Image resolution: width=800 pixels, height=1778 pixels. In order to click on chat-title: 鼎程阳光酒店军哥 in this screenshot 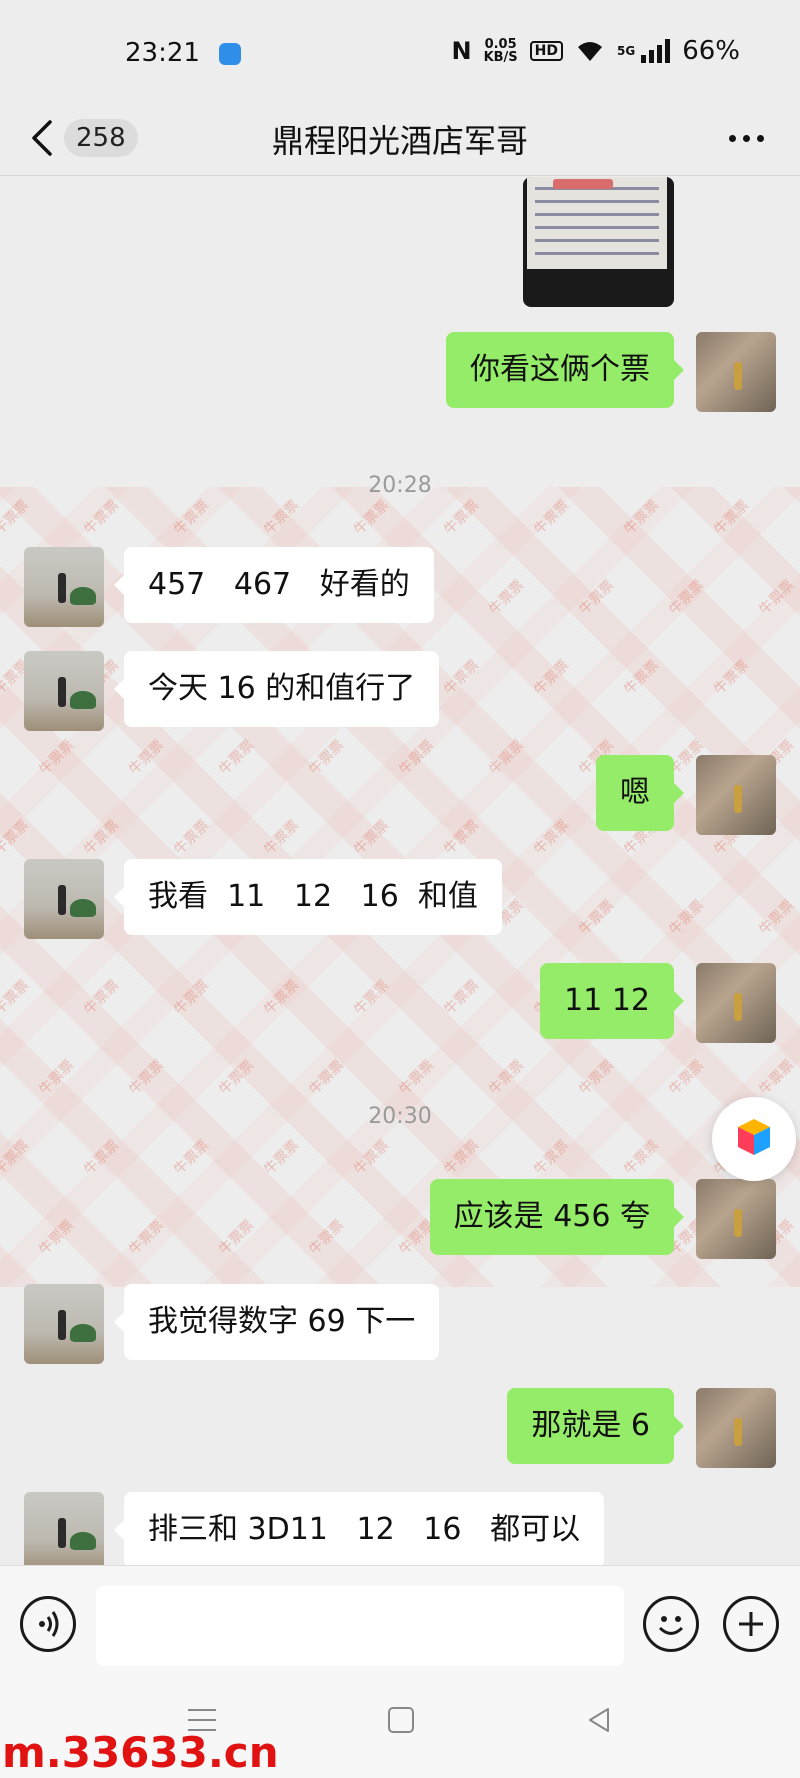, I will do `click(399, 141)`.